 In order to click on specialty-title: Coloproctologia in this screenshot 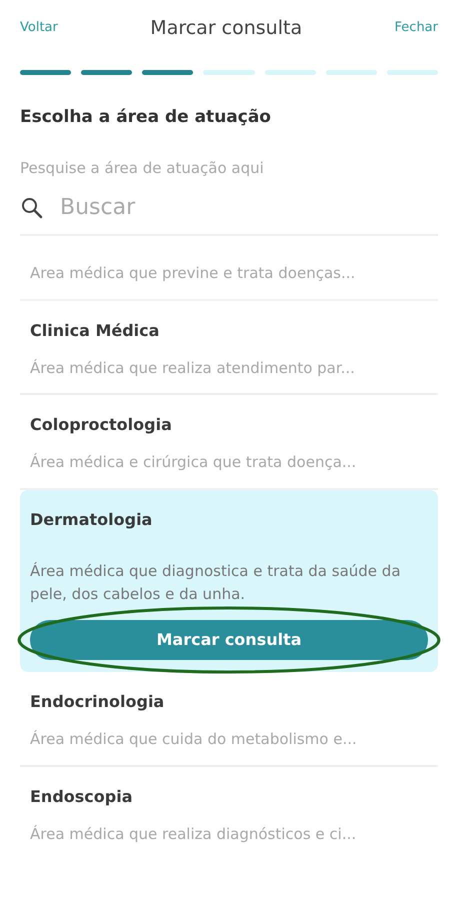, I will do `click(229, 416)`.